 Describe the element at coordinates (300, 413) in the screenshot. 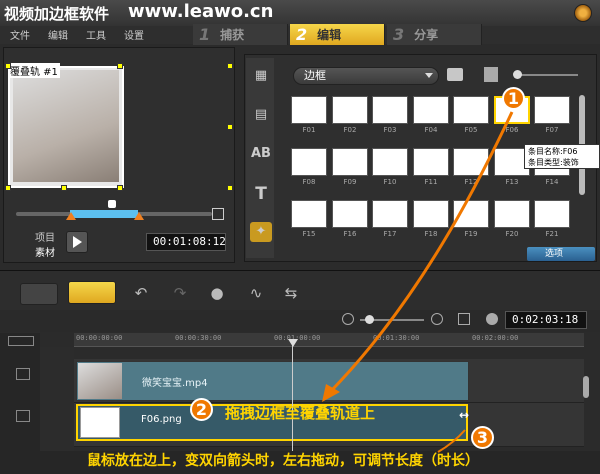

I see `annotation-drag-text: 拖拽边框至覆叠轨道上` at that location.